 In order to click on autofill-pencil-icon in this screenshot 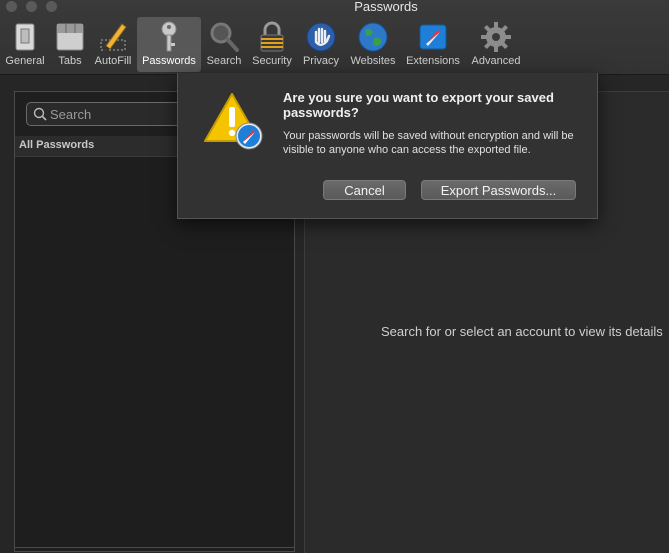, I will do `click(113, 37)`.